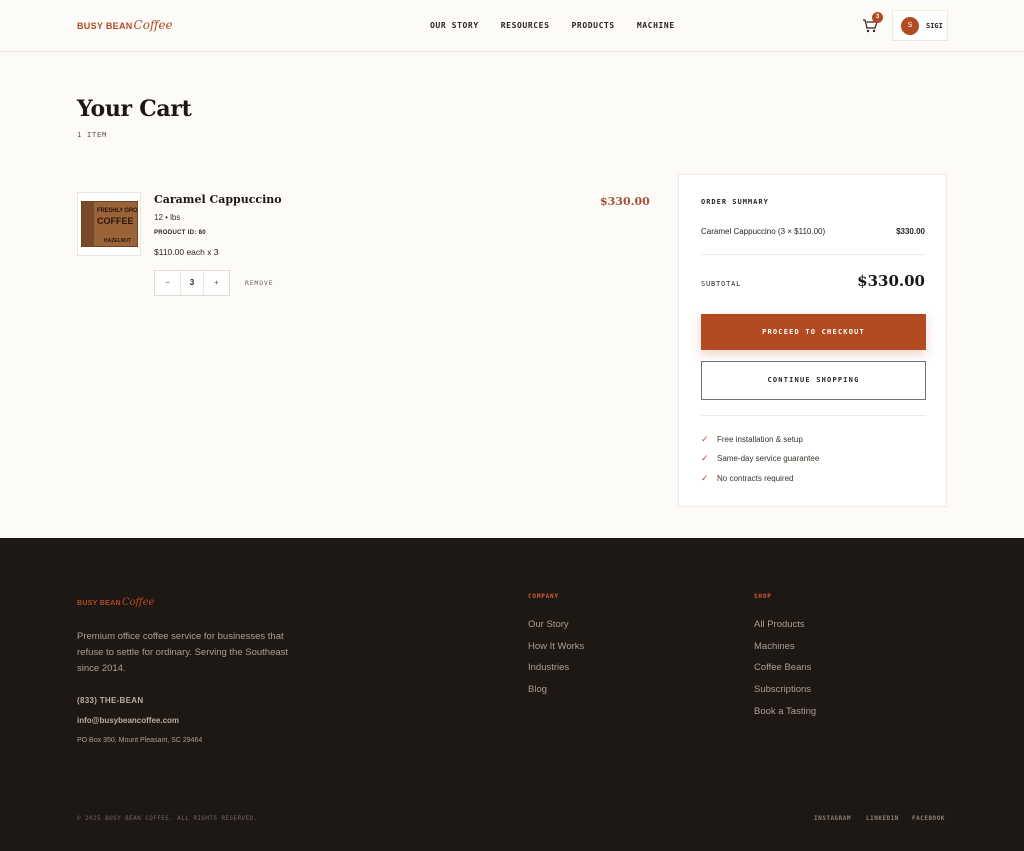 This screenshot has width=1024, height=851. I want to click on box-side, so click(88, 224).